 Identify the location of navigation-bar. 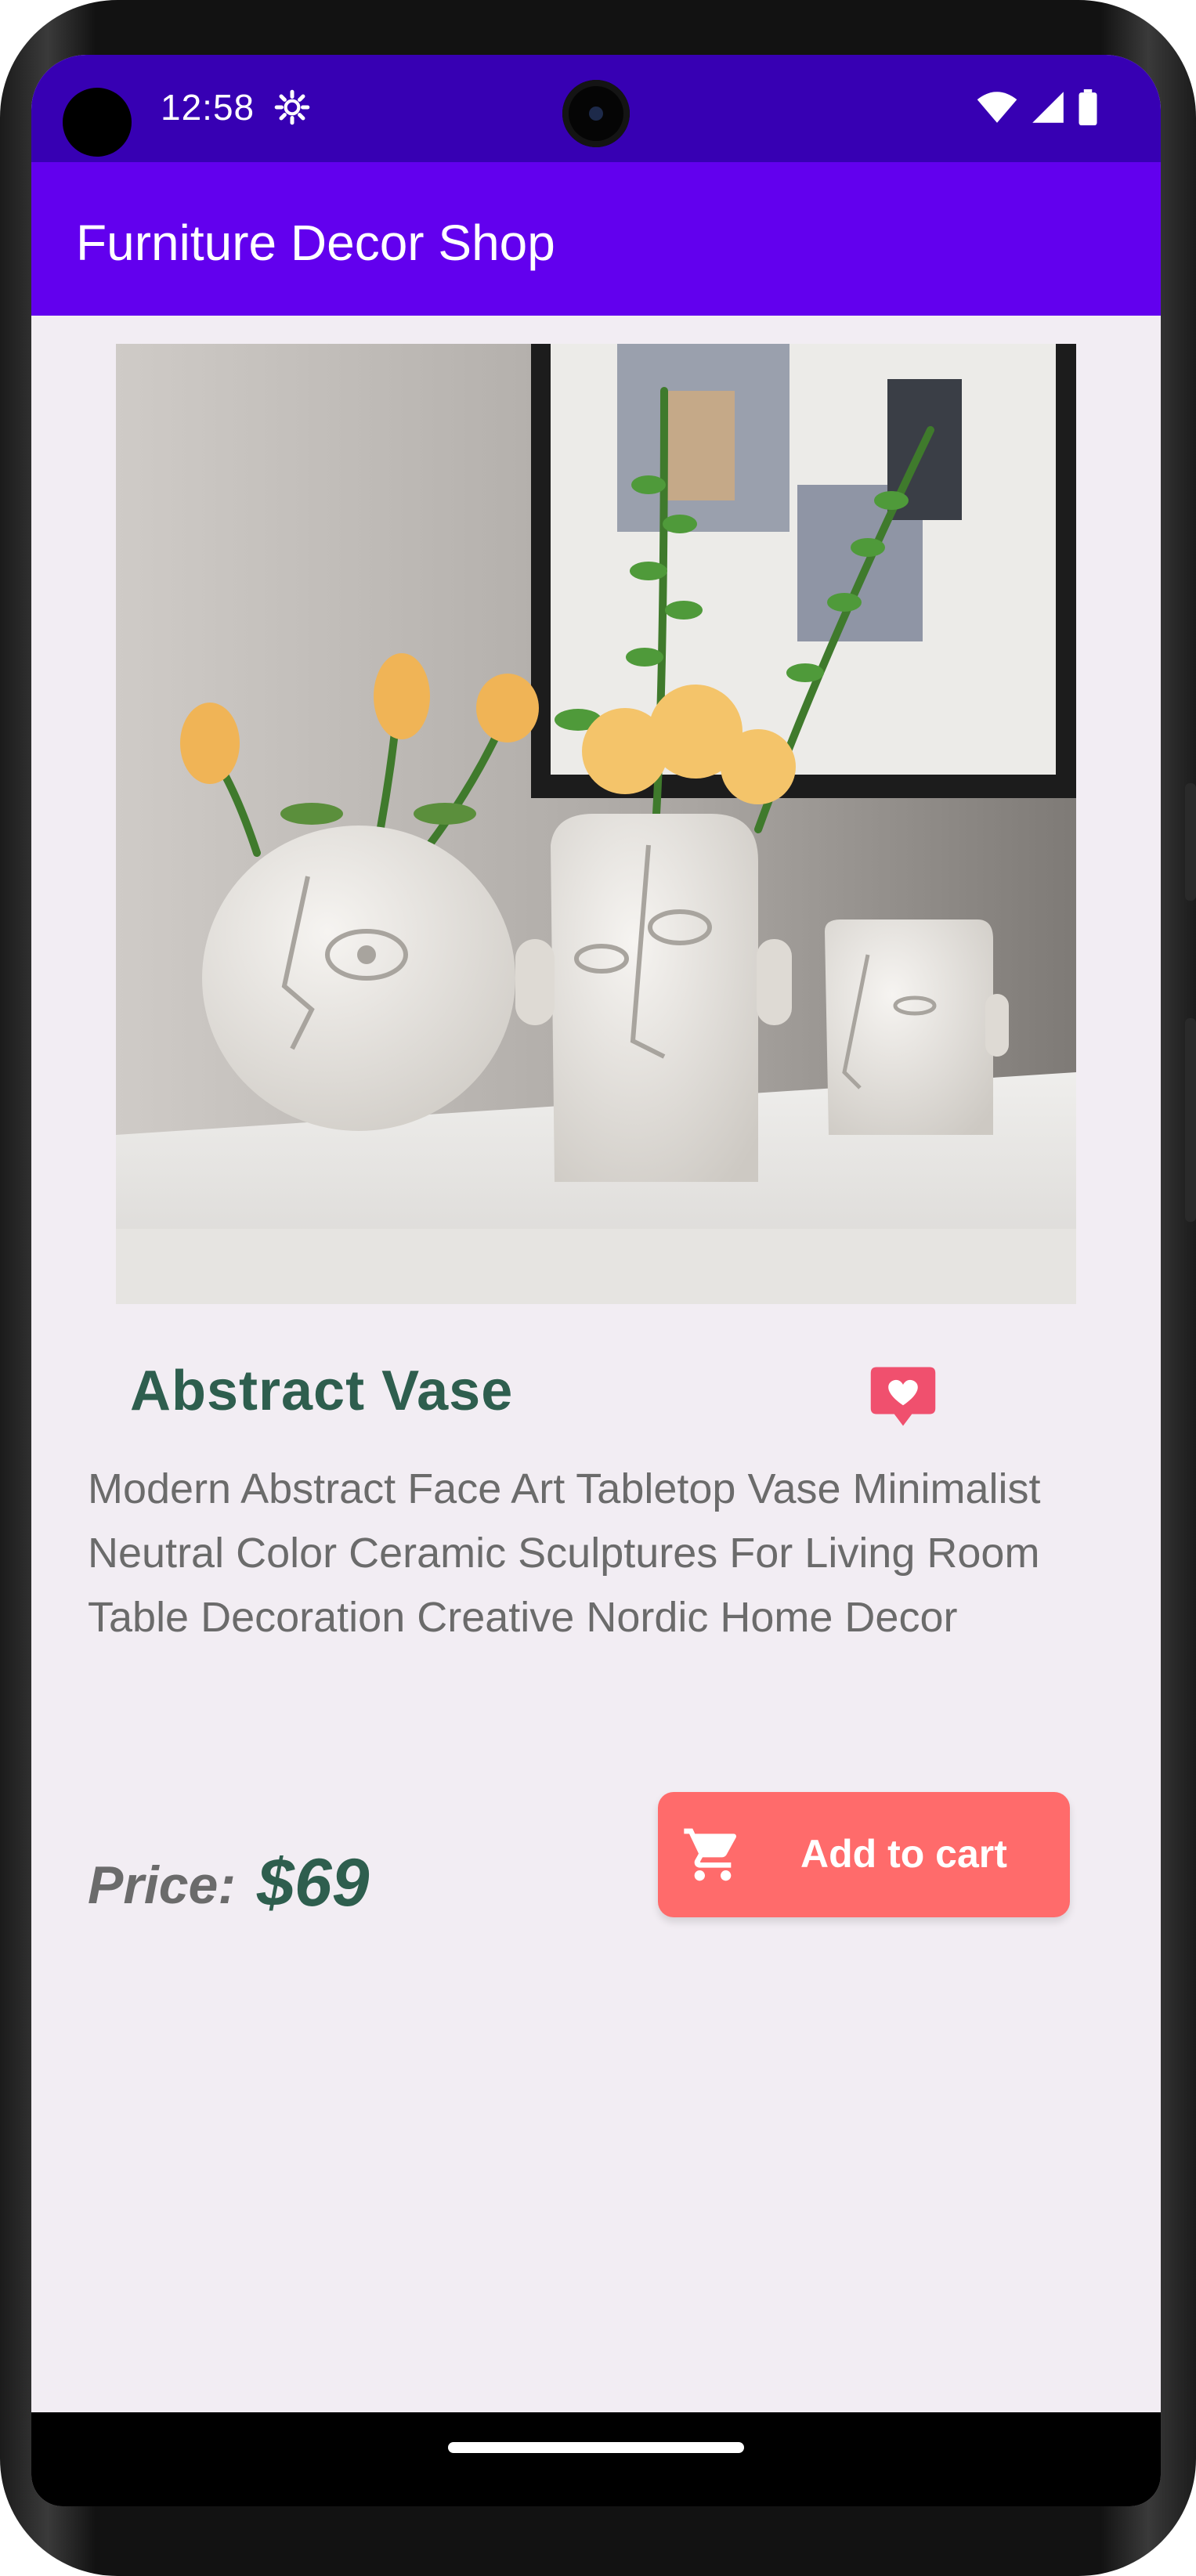
(596, 2459).